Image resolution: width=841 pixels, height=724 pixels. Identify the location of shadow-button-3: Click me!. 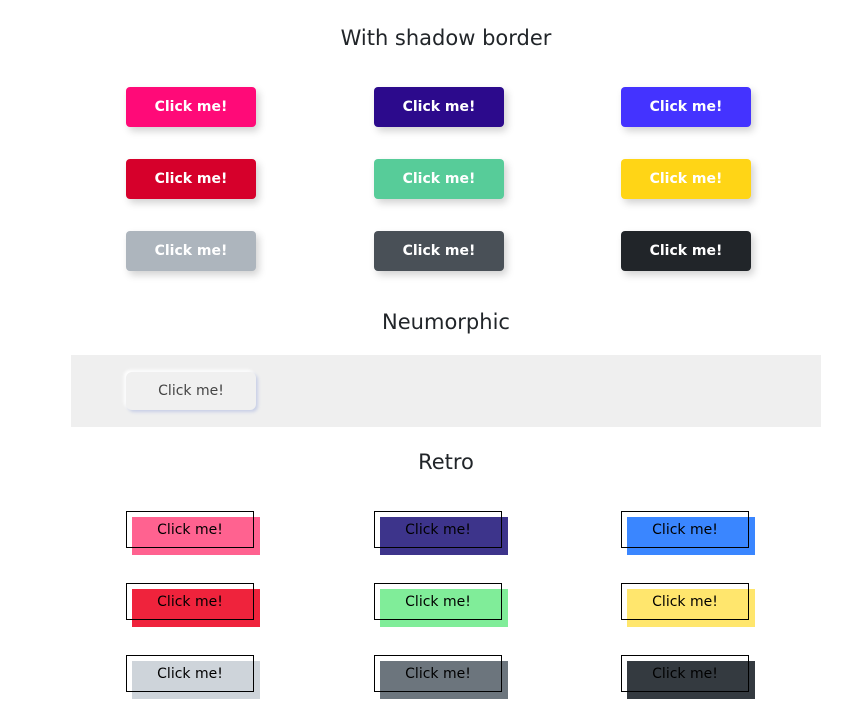
(686, 107).